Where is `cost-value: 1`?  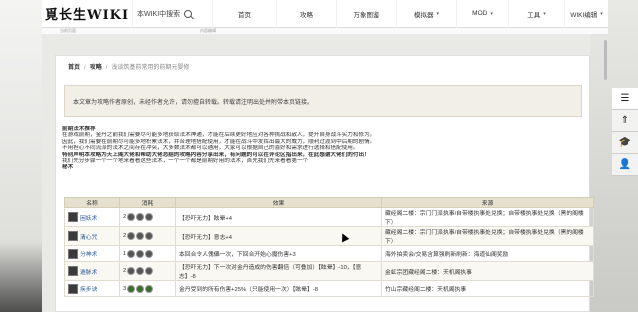
cost-value: 1 is located at coordinates (125, 253).